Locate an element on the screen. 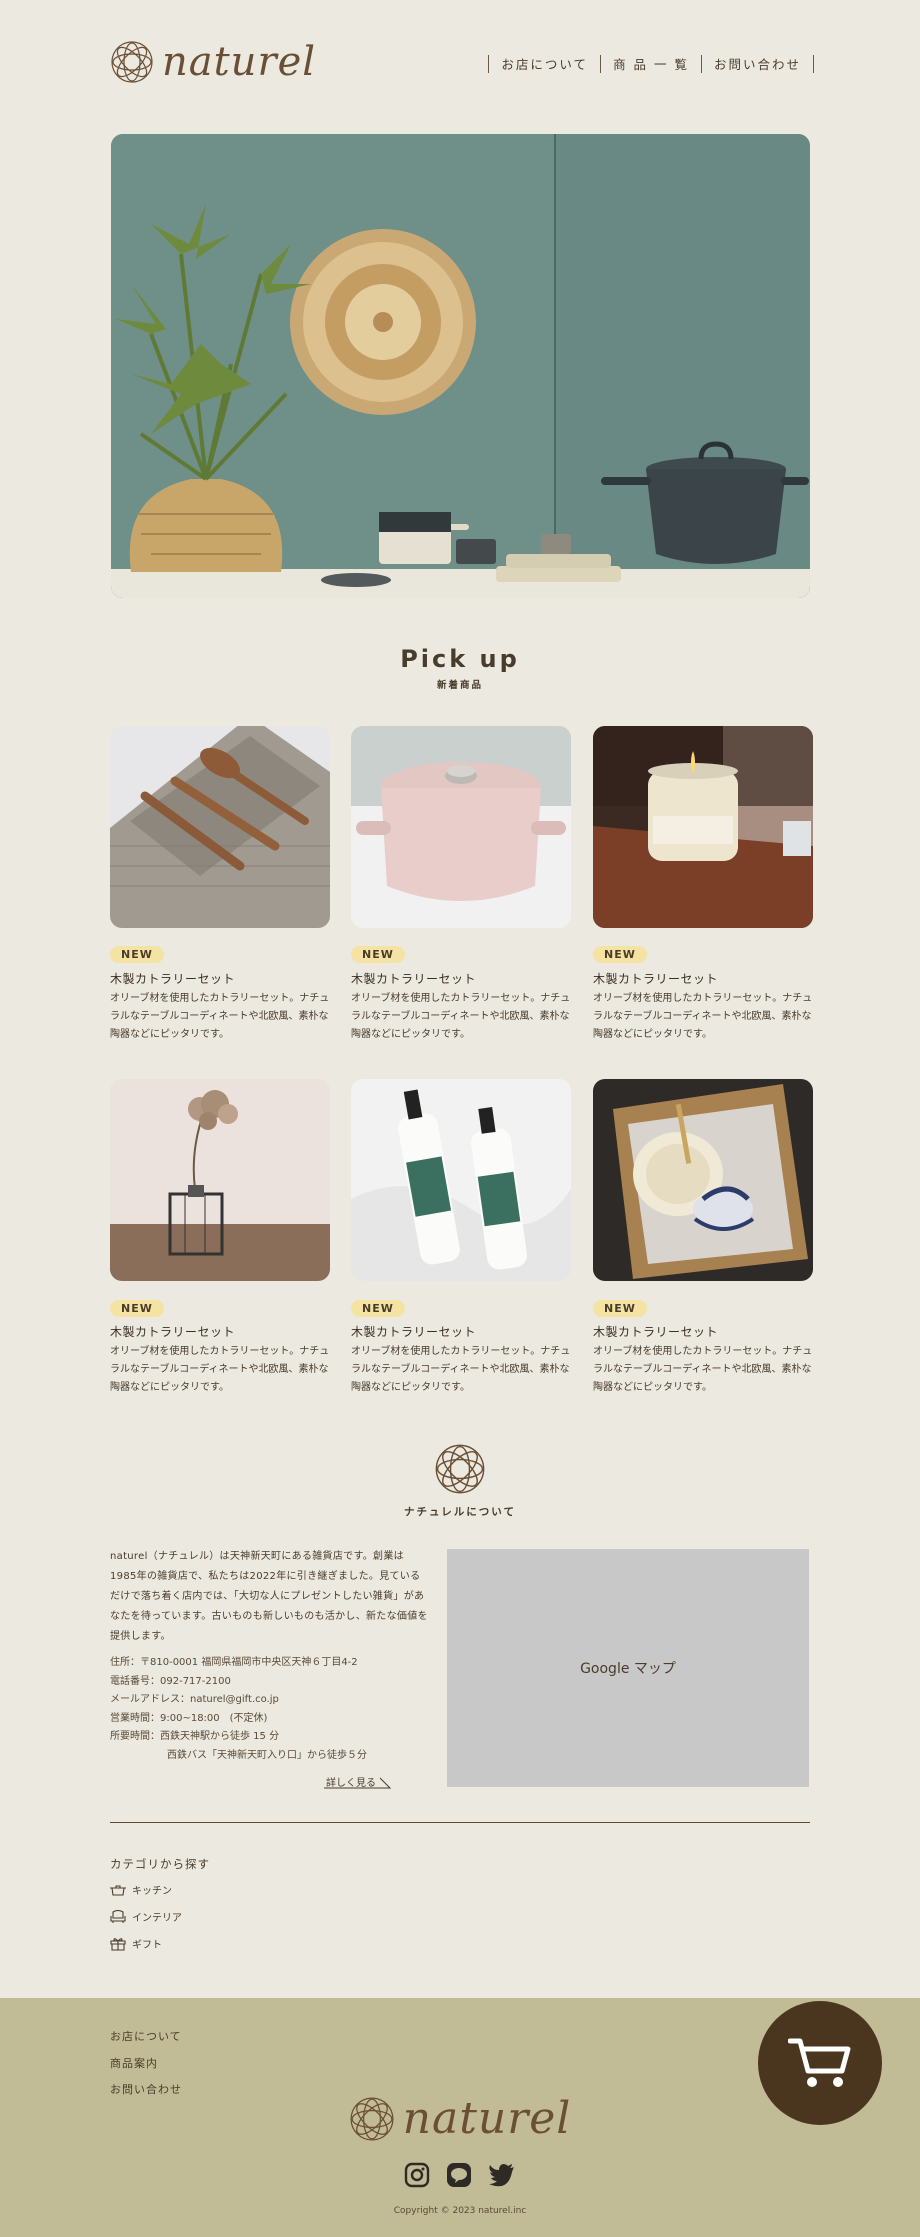  chair-icon is located at coordinates (118, 1916).